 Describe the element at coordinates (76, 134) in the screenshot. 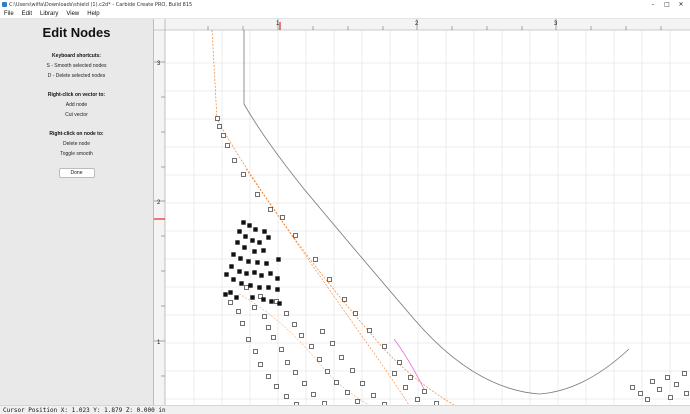

I see `node-actions-title: Right-click on node to:` at that location.